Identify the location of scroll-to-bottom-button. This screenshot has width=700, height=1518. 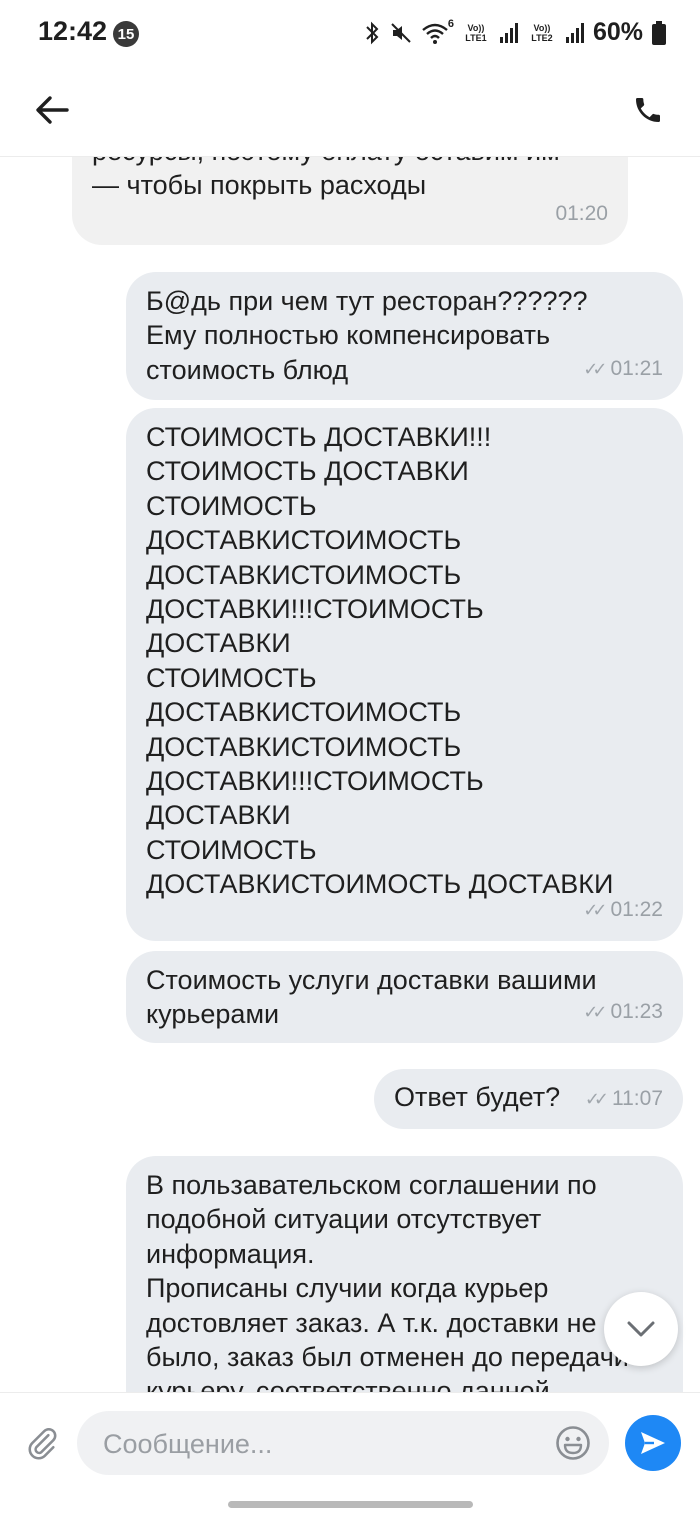
(641, 1329).